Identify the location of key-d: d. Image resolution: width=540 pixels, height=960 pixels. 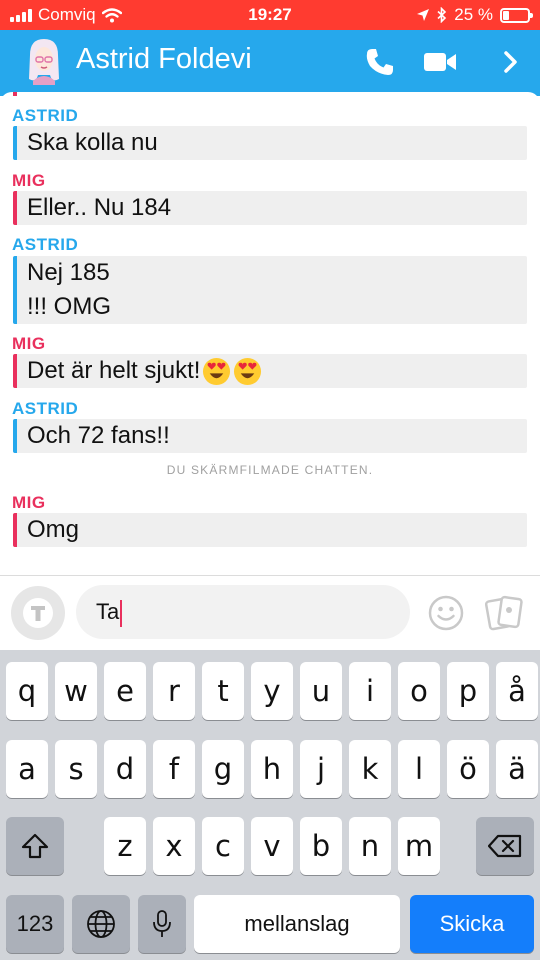
(125, 769).